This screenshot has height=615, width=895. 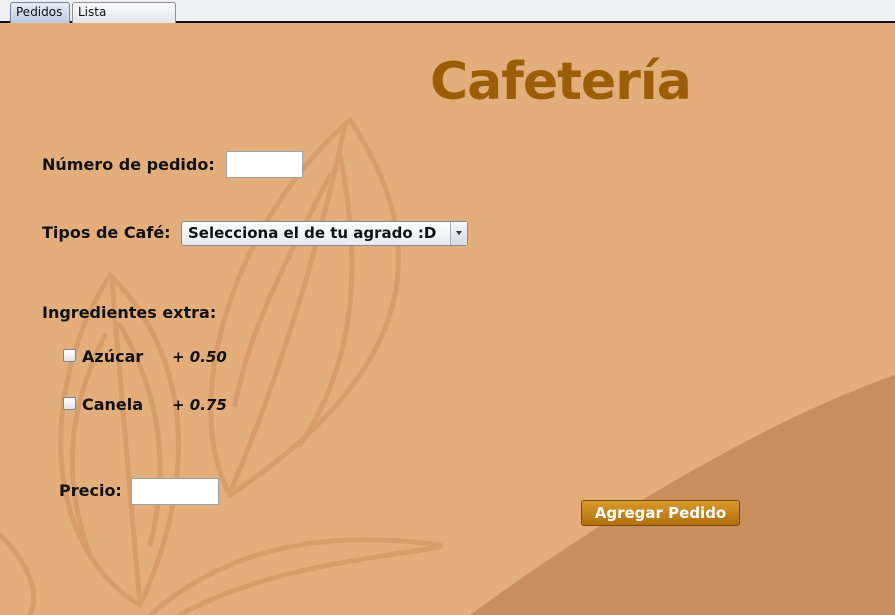 I want to click on order-number-field, so click(x=264, y=164).